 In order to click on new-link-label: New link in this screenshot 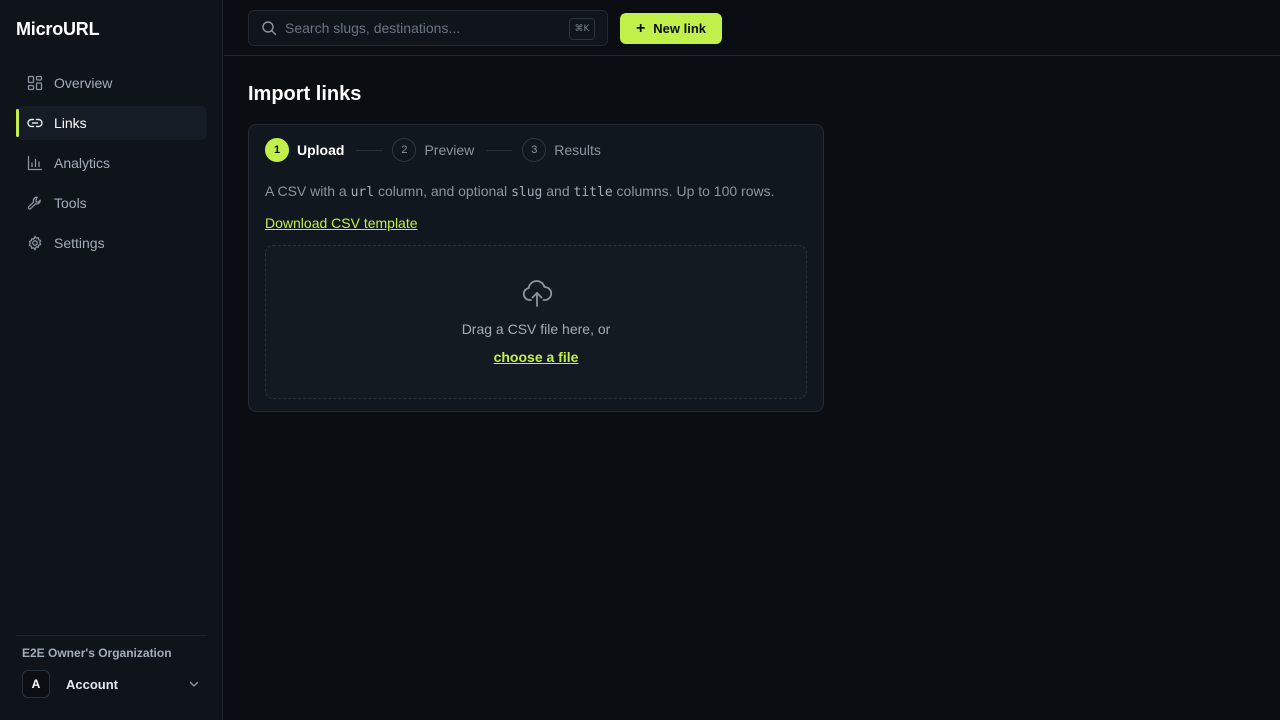, I will do `click(680, 28)`.